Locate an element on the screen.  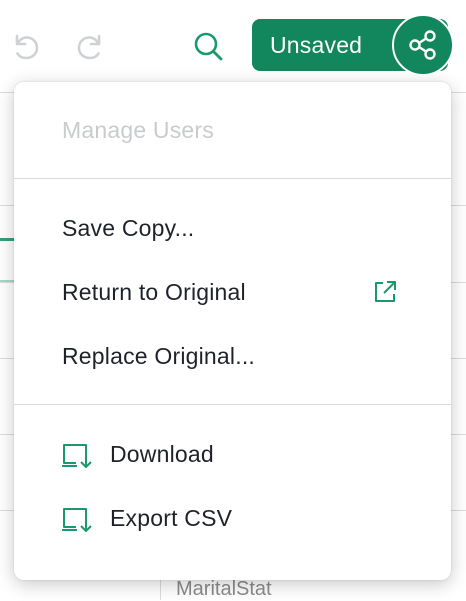
search-icon is located at coordinates (208, 46).